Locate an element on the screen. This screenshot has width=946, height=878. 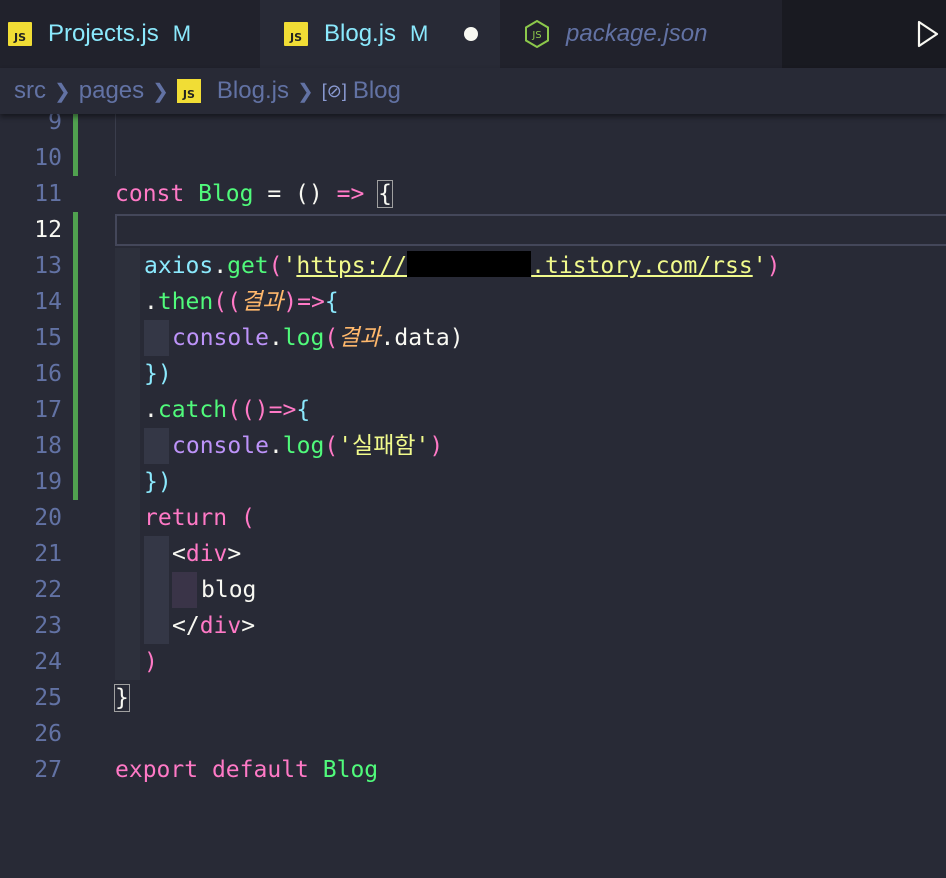
tab-label: Blog.js is located at coordinates (360, 33).